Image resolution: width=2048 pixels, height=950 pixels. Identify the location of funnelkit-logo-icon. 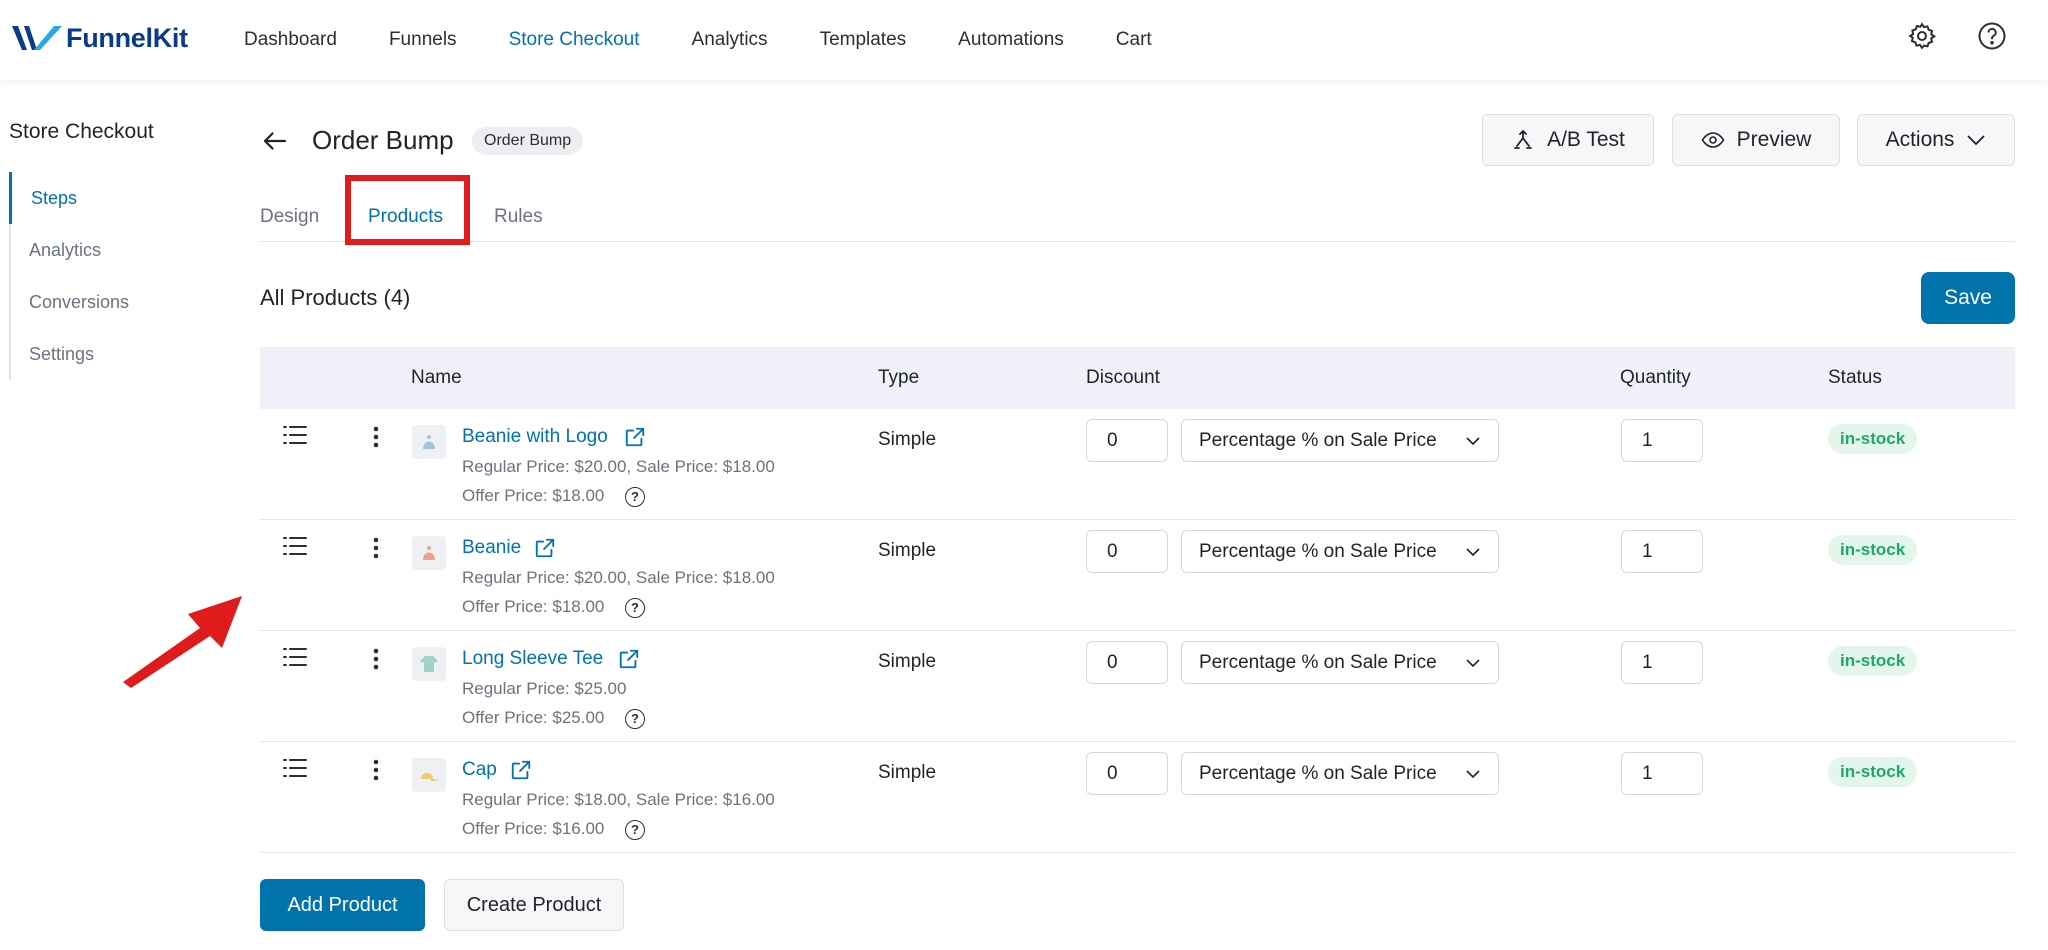
(37, 38).